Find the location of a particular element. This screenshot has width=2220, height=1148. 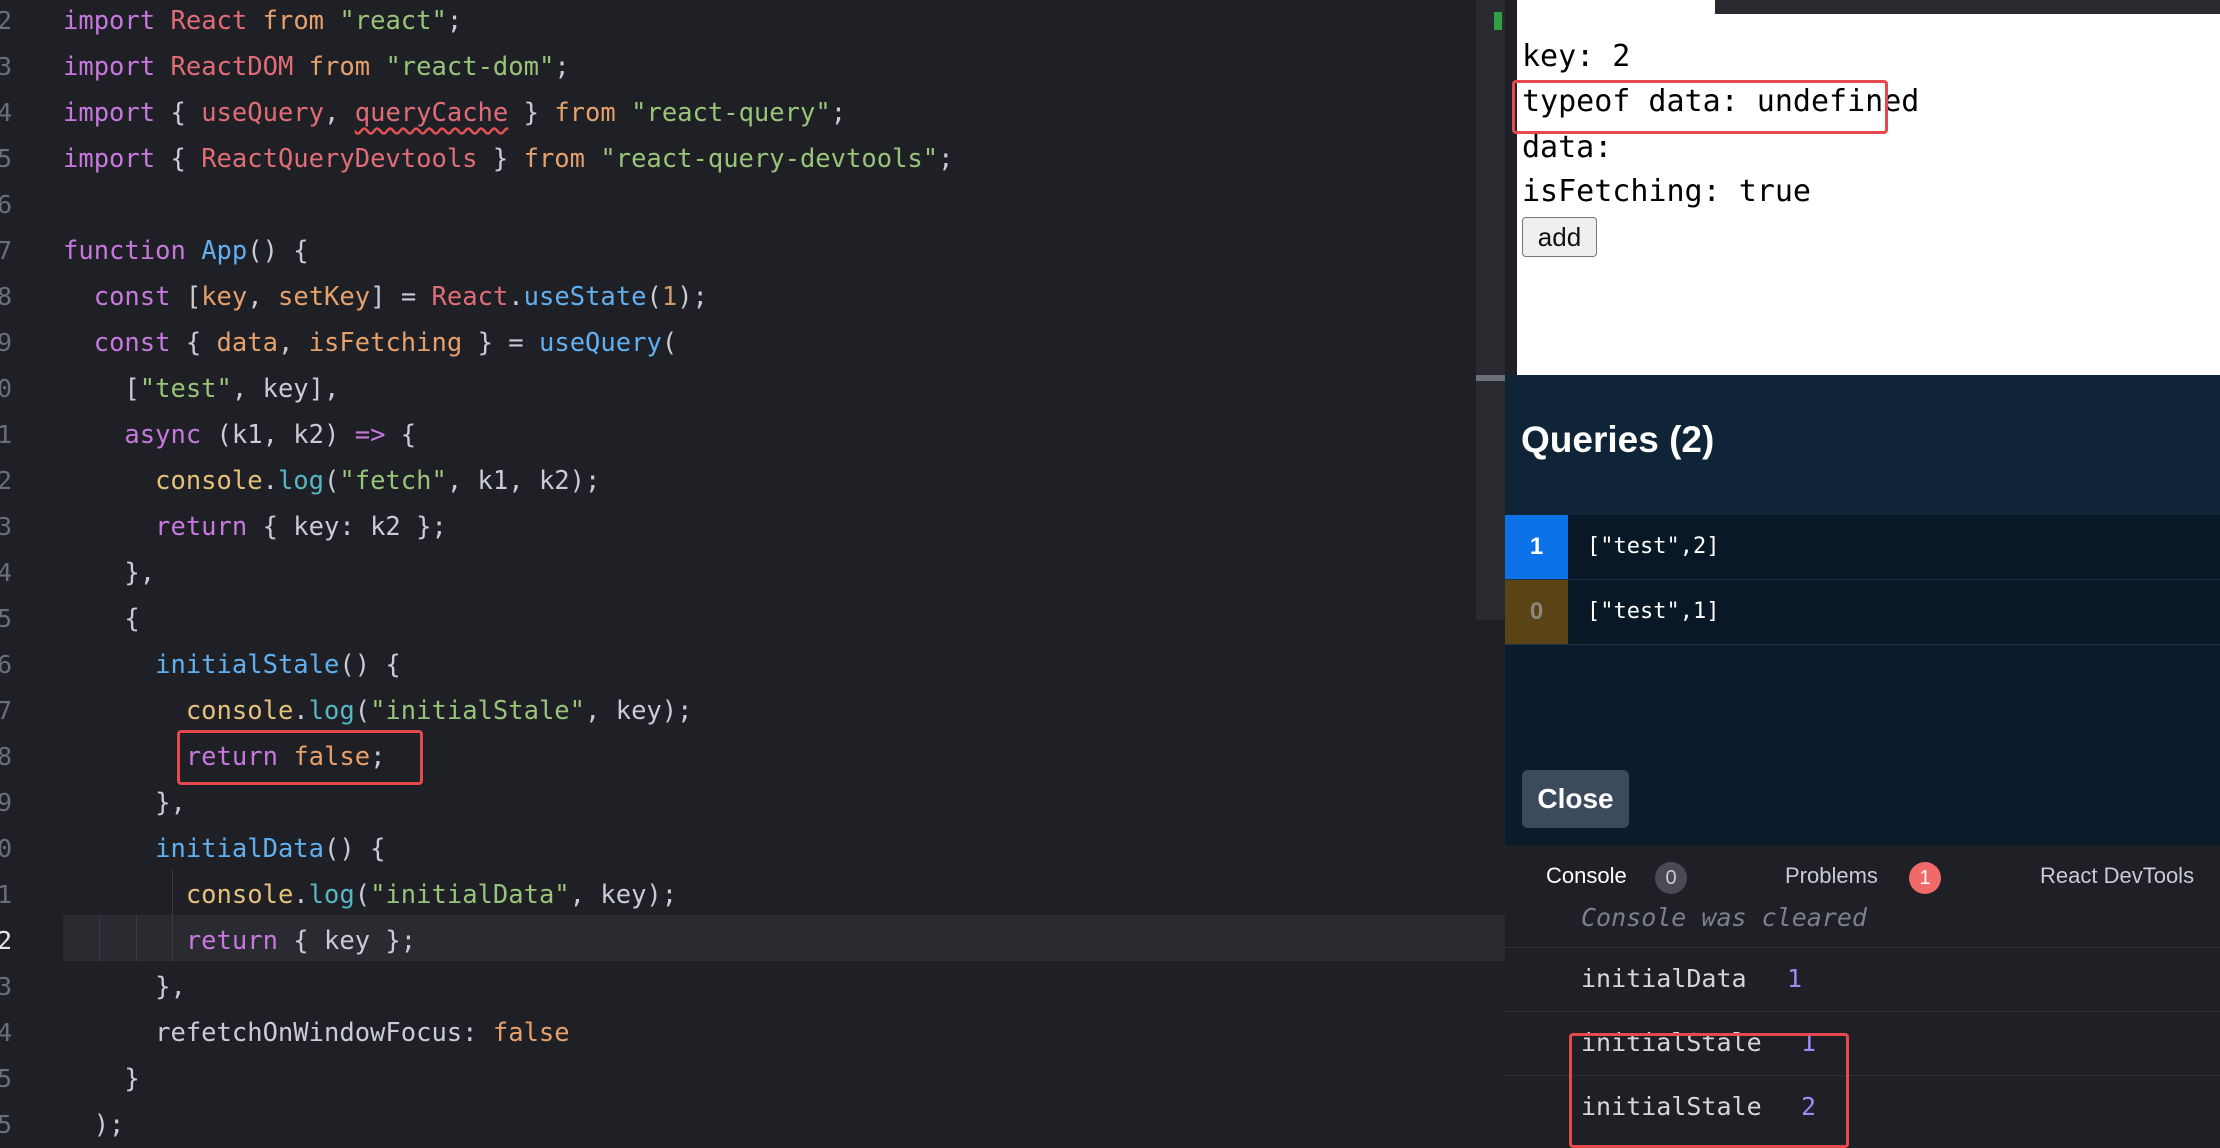

tab-react-devtools: React DevTools is located at coordinates (2117, 876).